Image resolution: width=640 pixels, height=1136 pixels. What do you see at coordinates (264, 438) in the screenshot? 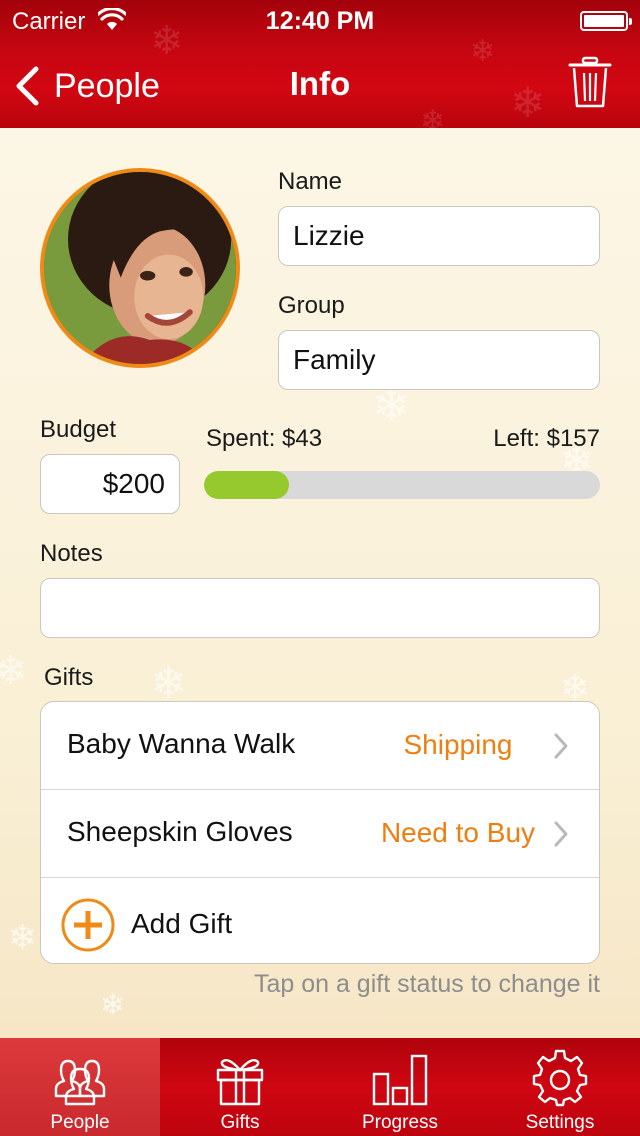
I see `spent-amount: Spent: $43` at bounding box center [264, 438].